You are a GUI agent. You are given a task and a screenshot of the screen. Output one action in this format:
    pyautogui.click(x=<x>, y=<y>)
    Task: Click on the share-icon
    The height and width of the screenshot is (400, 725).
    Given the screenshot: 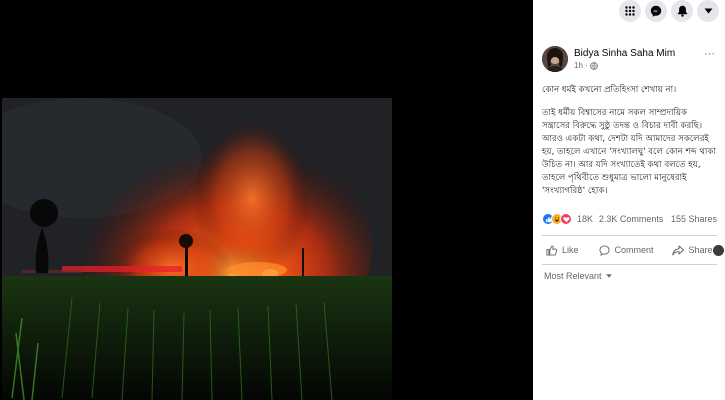 What is the action you would take?
    pyautogui.click(x=677, y=250)
    